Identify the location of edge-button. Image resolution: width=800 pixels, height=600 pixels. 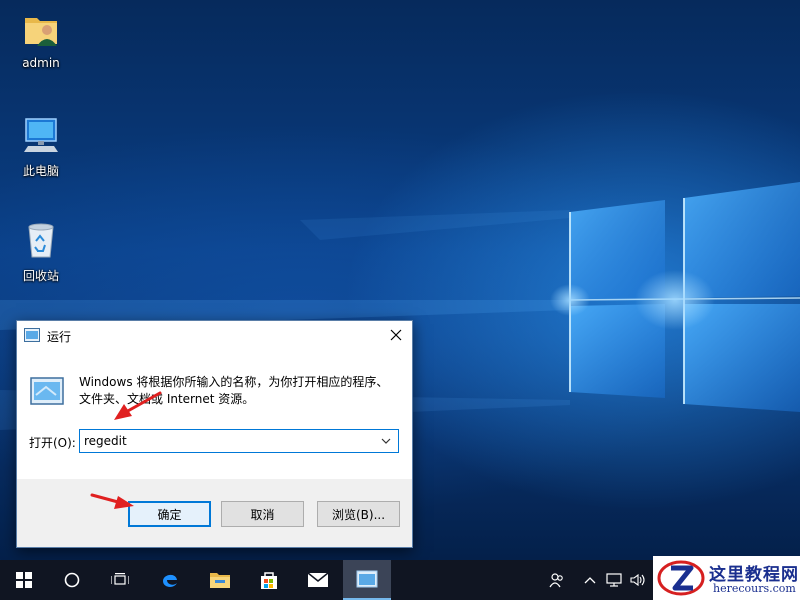
(170, 580).